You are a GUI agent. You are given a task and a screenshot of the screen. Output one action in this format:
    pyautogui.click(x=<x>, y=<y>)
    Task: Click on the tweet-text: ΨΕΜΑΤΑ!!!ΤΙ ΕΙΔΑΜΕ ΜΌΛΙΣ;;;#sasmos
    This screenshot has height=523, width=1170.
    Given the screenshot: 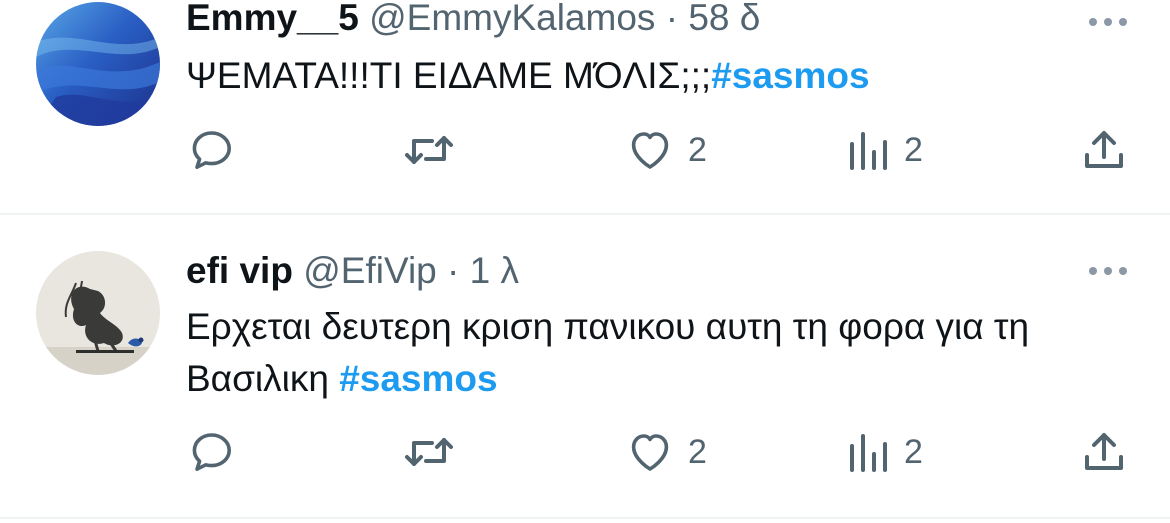 What is the action you would take?
    pyautogui.click(x=666, y=76)
    